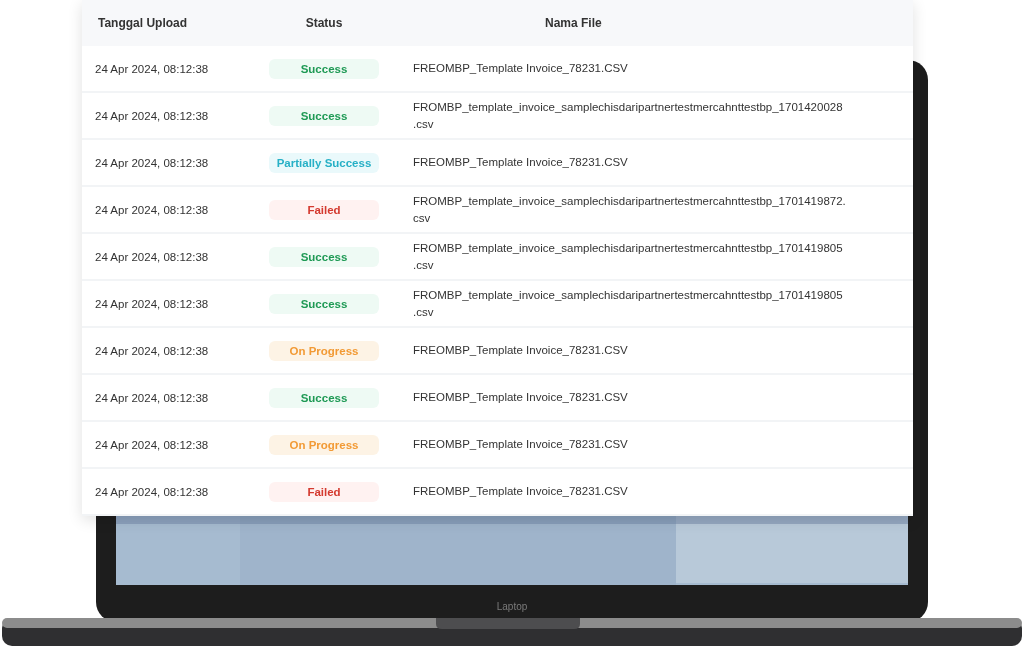 This screenshot has height=664, width=1024. What do you see at coordinates (629, 209) in the screenshot?
I see `file-name-cell-text: FROMBP_template_invoice_samplechisdaripartnertestmercahnttestbp_1701419872. csv` at bounding box center [629, 209].